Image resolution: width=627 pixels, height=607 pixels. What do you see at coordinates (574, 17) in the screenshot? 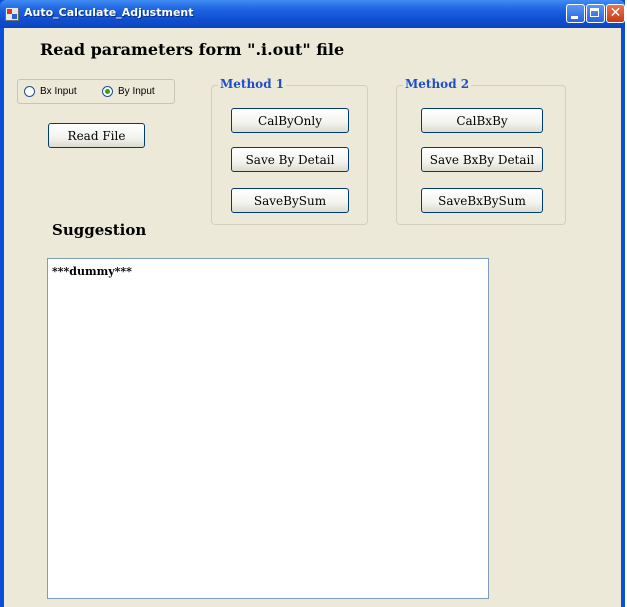
I see `minimize-icon` at bounding box center [574, 17].